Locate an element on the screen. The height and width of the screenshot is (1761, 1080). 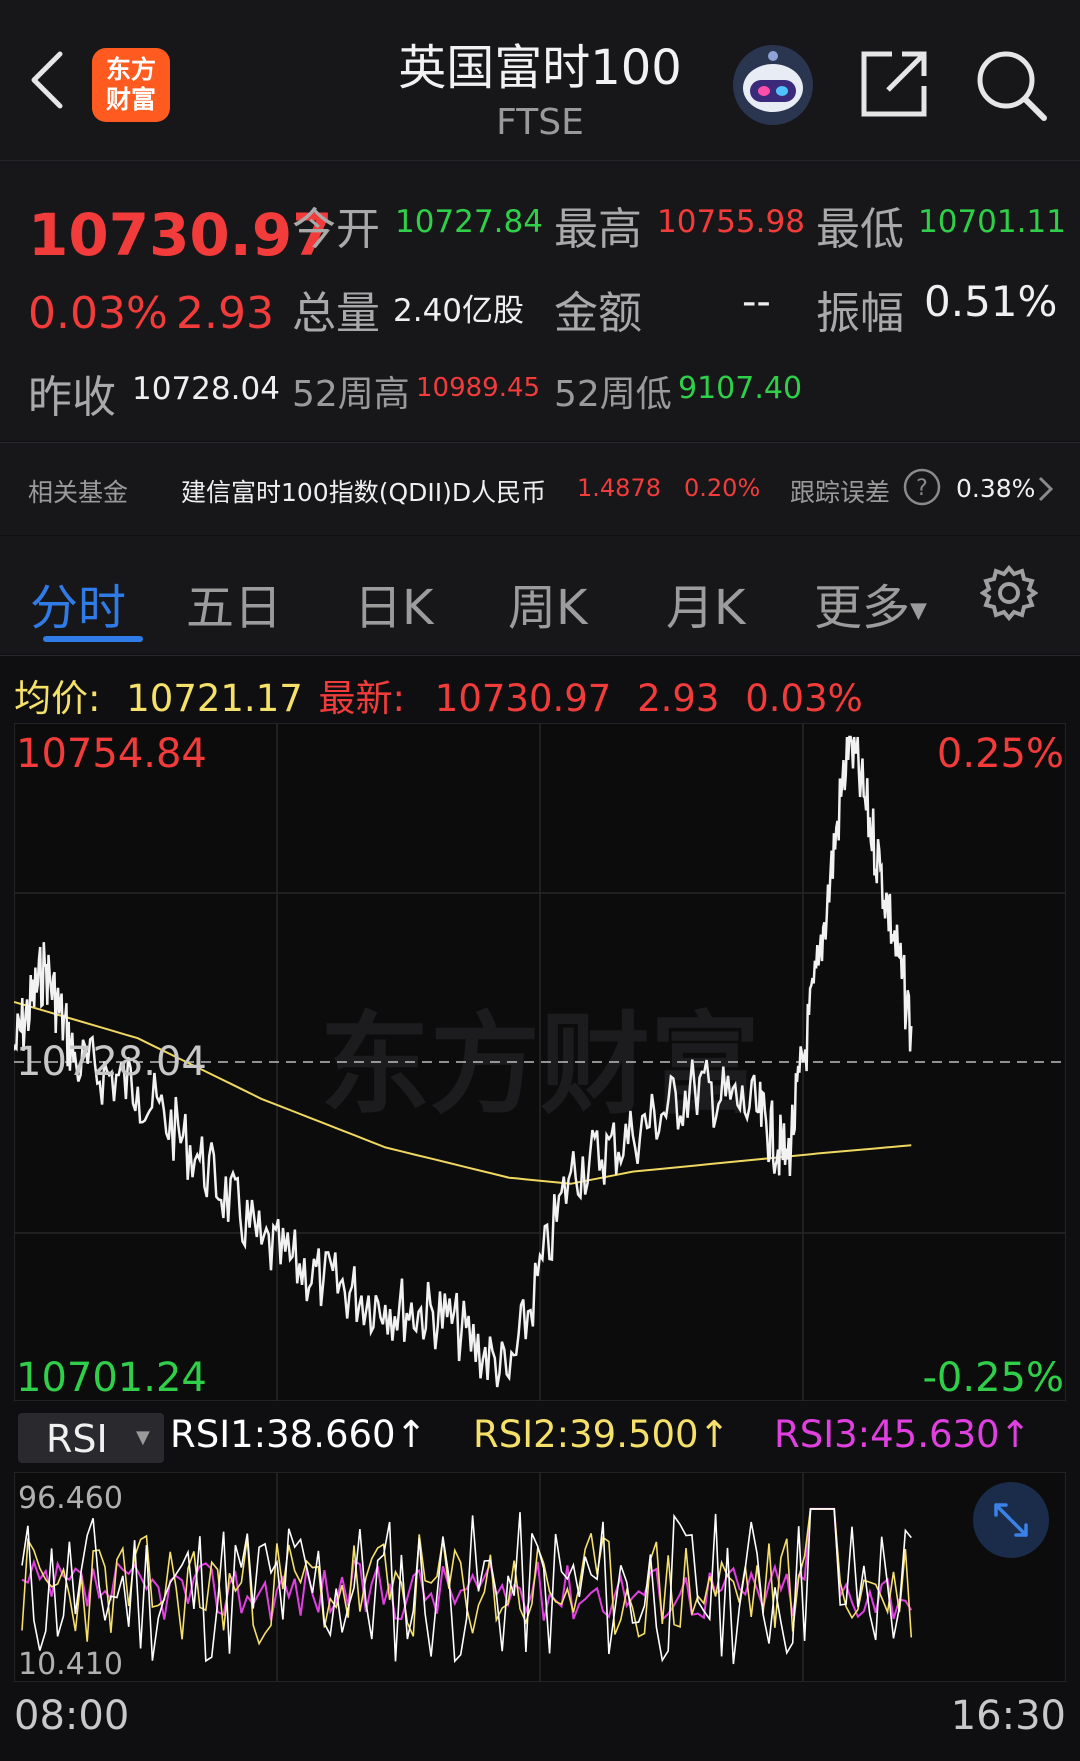
amplitude-label: 振幅 is located at coordinates (860, 313).